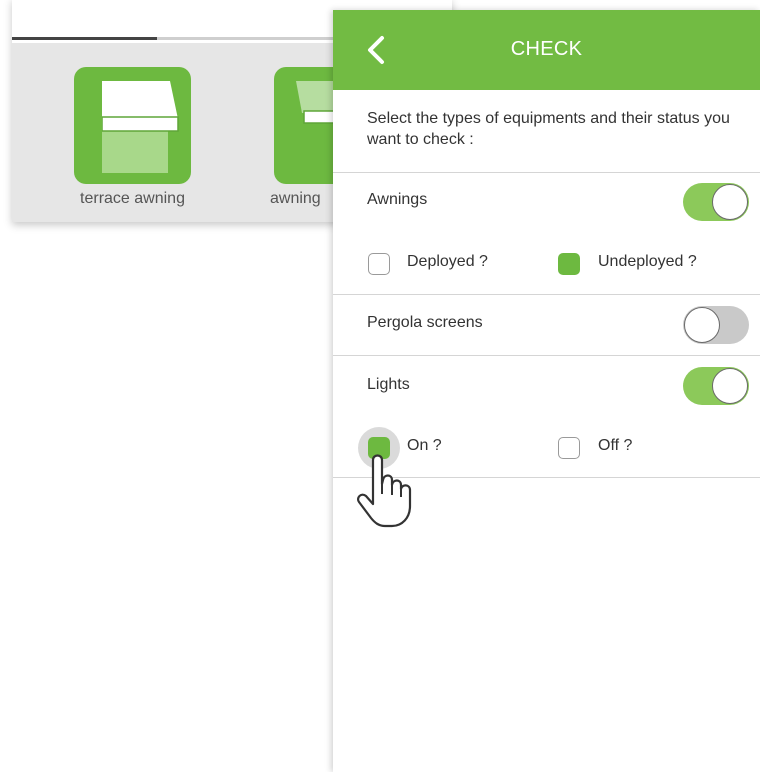 Image resolution: width=760 pixels, height=772 pixels. Describe the element at coordinates (384, 491) in the screenshot. I see `hand-pointer-icon` at that location.